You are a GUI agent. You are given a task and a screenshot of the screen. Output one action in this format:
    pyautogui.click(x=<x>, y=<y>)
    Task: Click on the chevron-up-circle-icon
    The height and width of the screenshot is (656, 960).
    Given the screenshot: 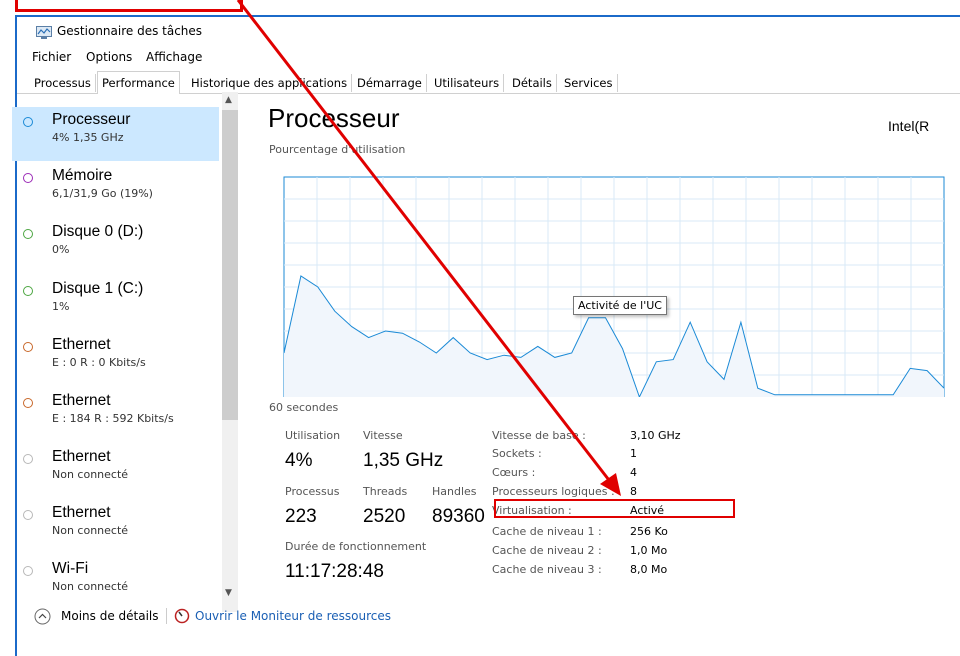 What is the action you would take?
    pyautogui.click(x=42, y=616)
    